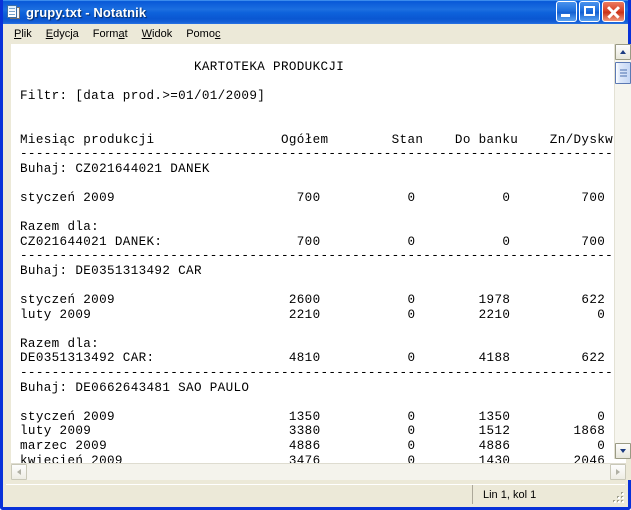 Image resolution: width=631 pixels, height=510 pixels. I want to click on window-controls, so click(590, 11).